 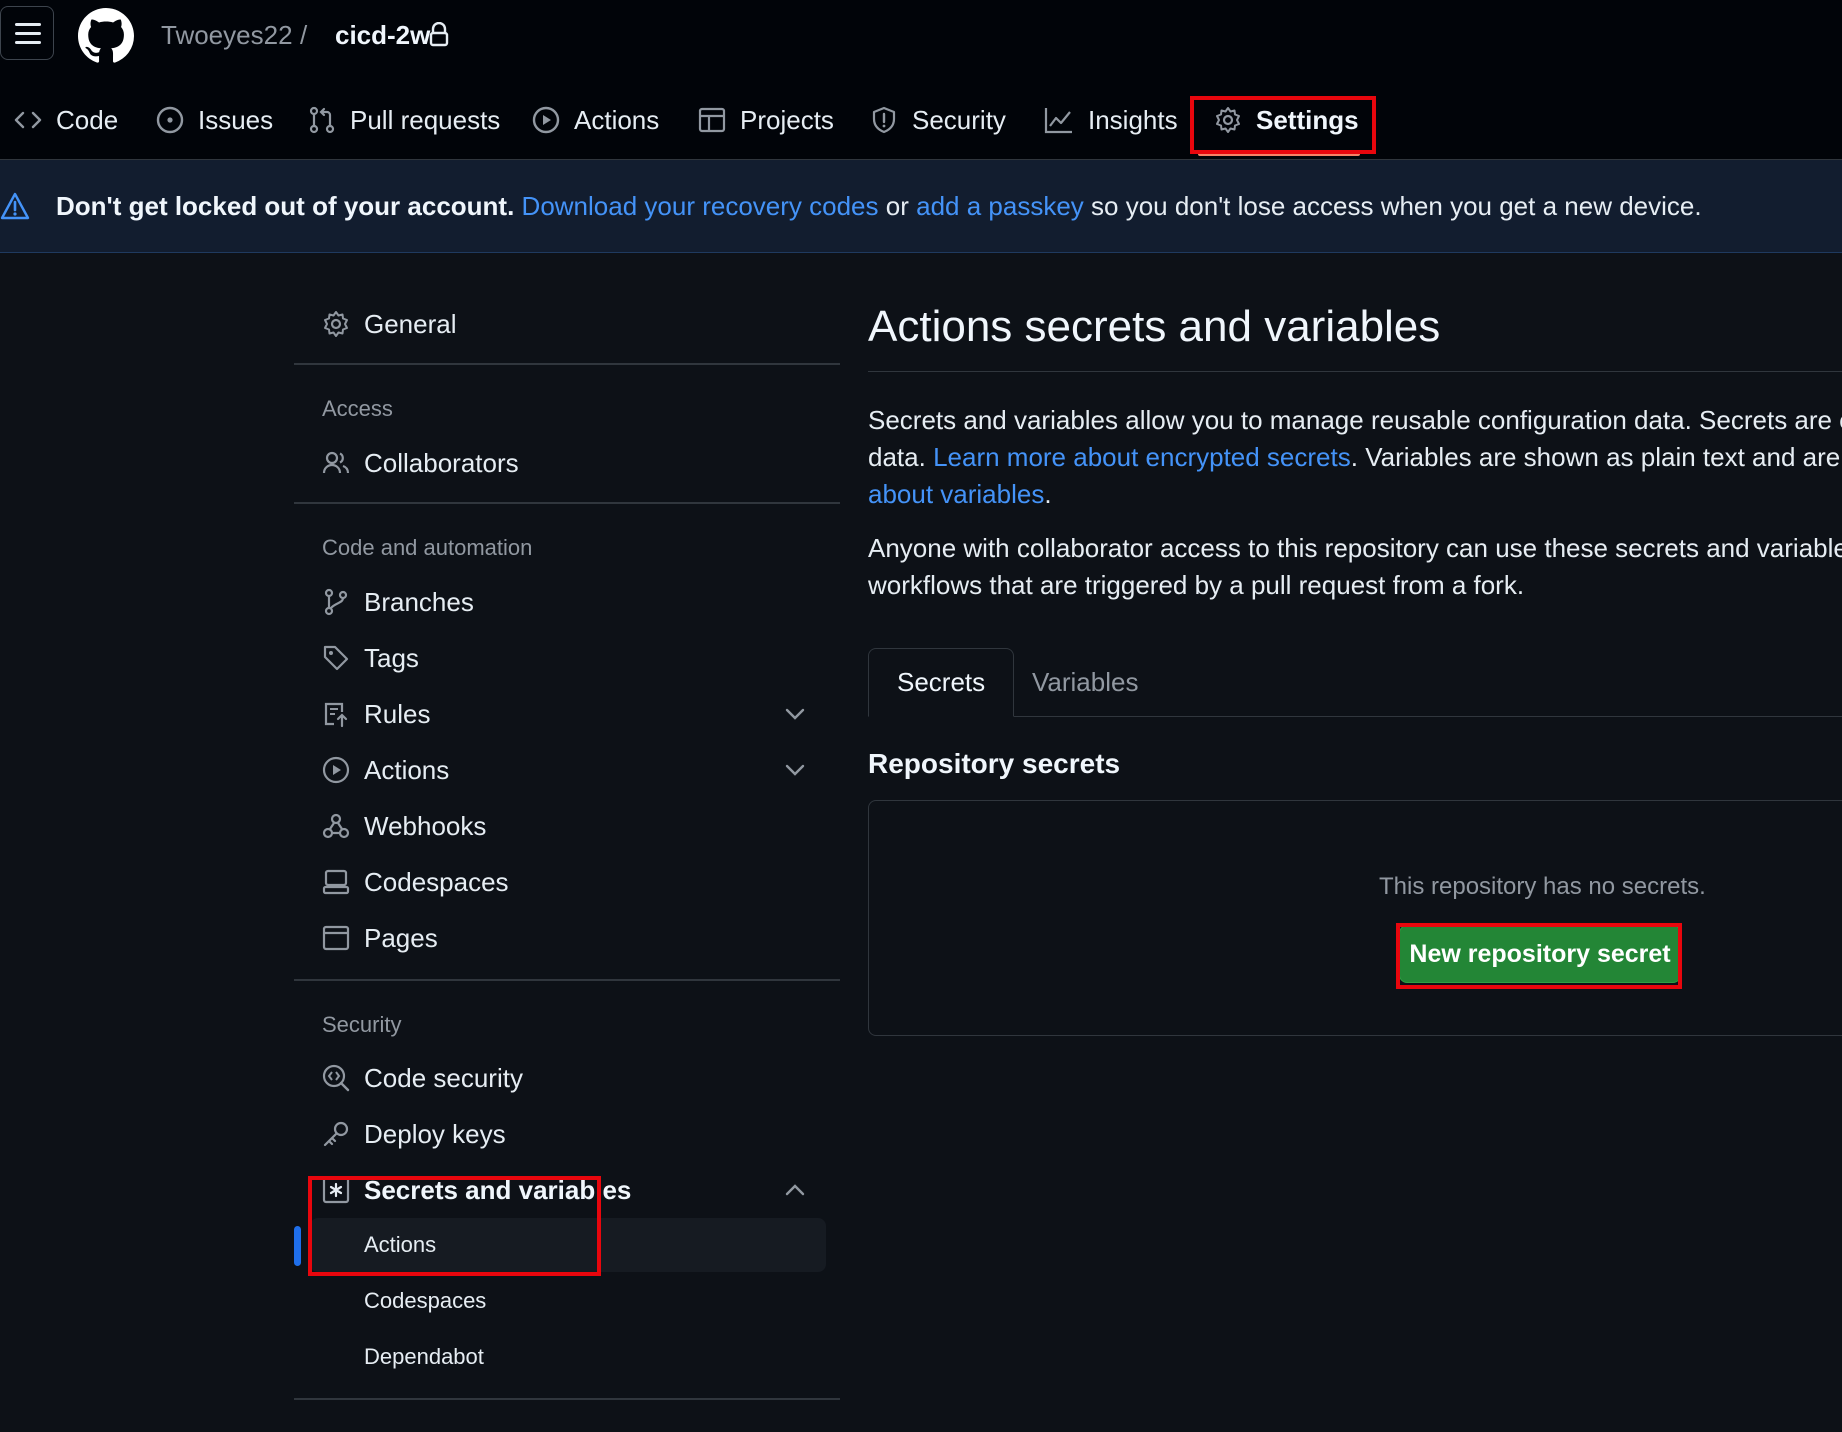 What do you see at coordinates (407, 769) in the screenshot?
I see `sidebar-item-label: Actions` at bounding box center [407, 769].